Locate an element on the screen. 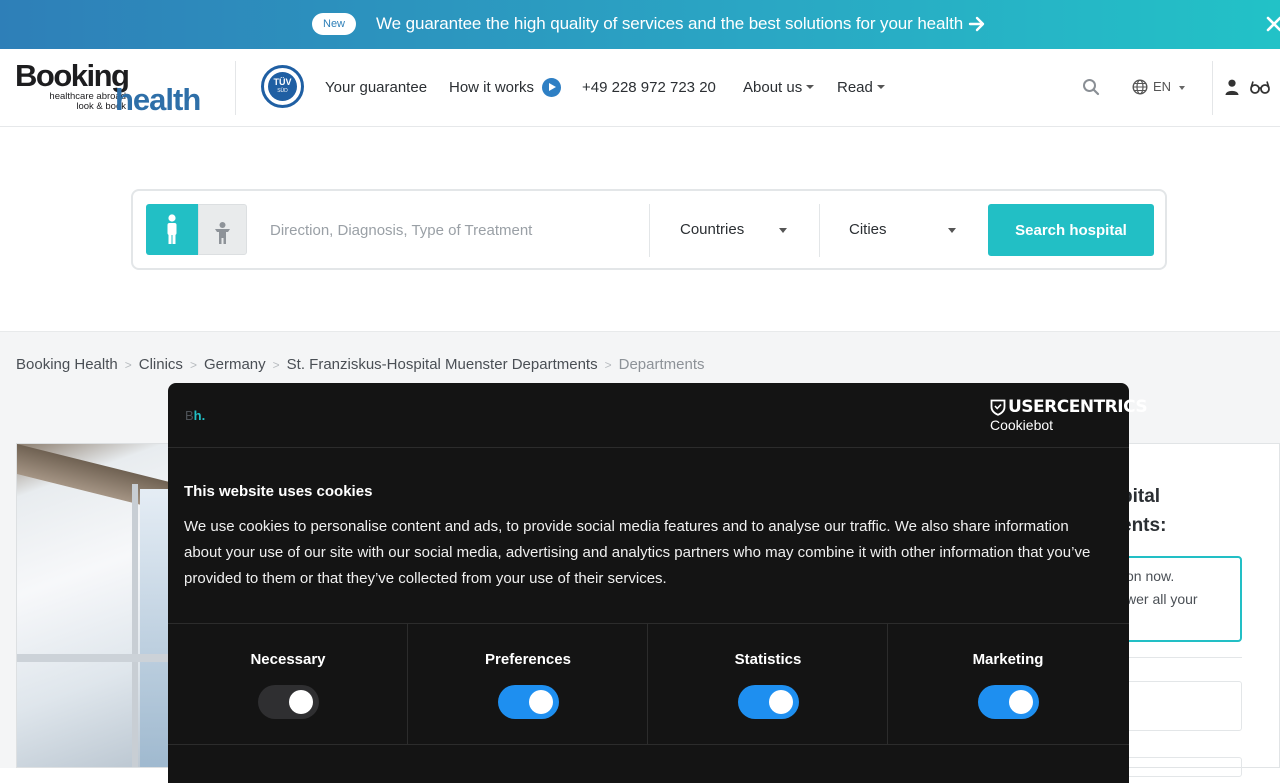 The width and height of the screenshot is (1280, 783). brand-prefix: B is located at coordinates (189, 415).